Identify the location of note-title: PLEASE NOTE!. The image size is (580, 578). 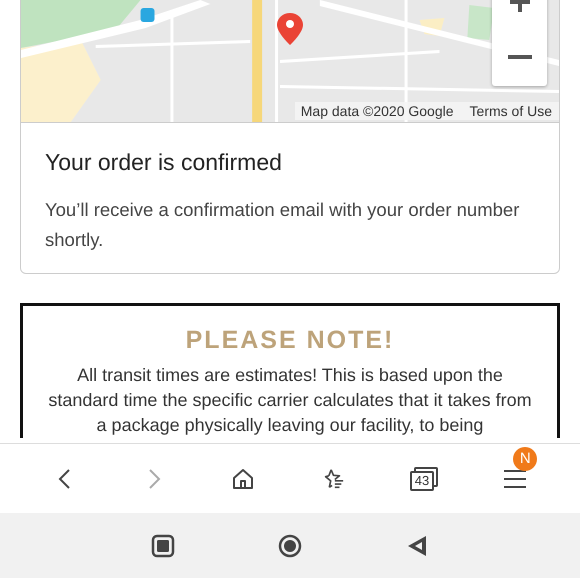
(290, 340).